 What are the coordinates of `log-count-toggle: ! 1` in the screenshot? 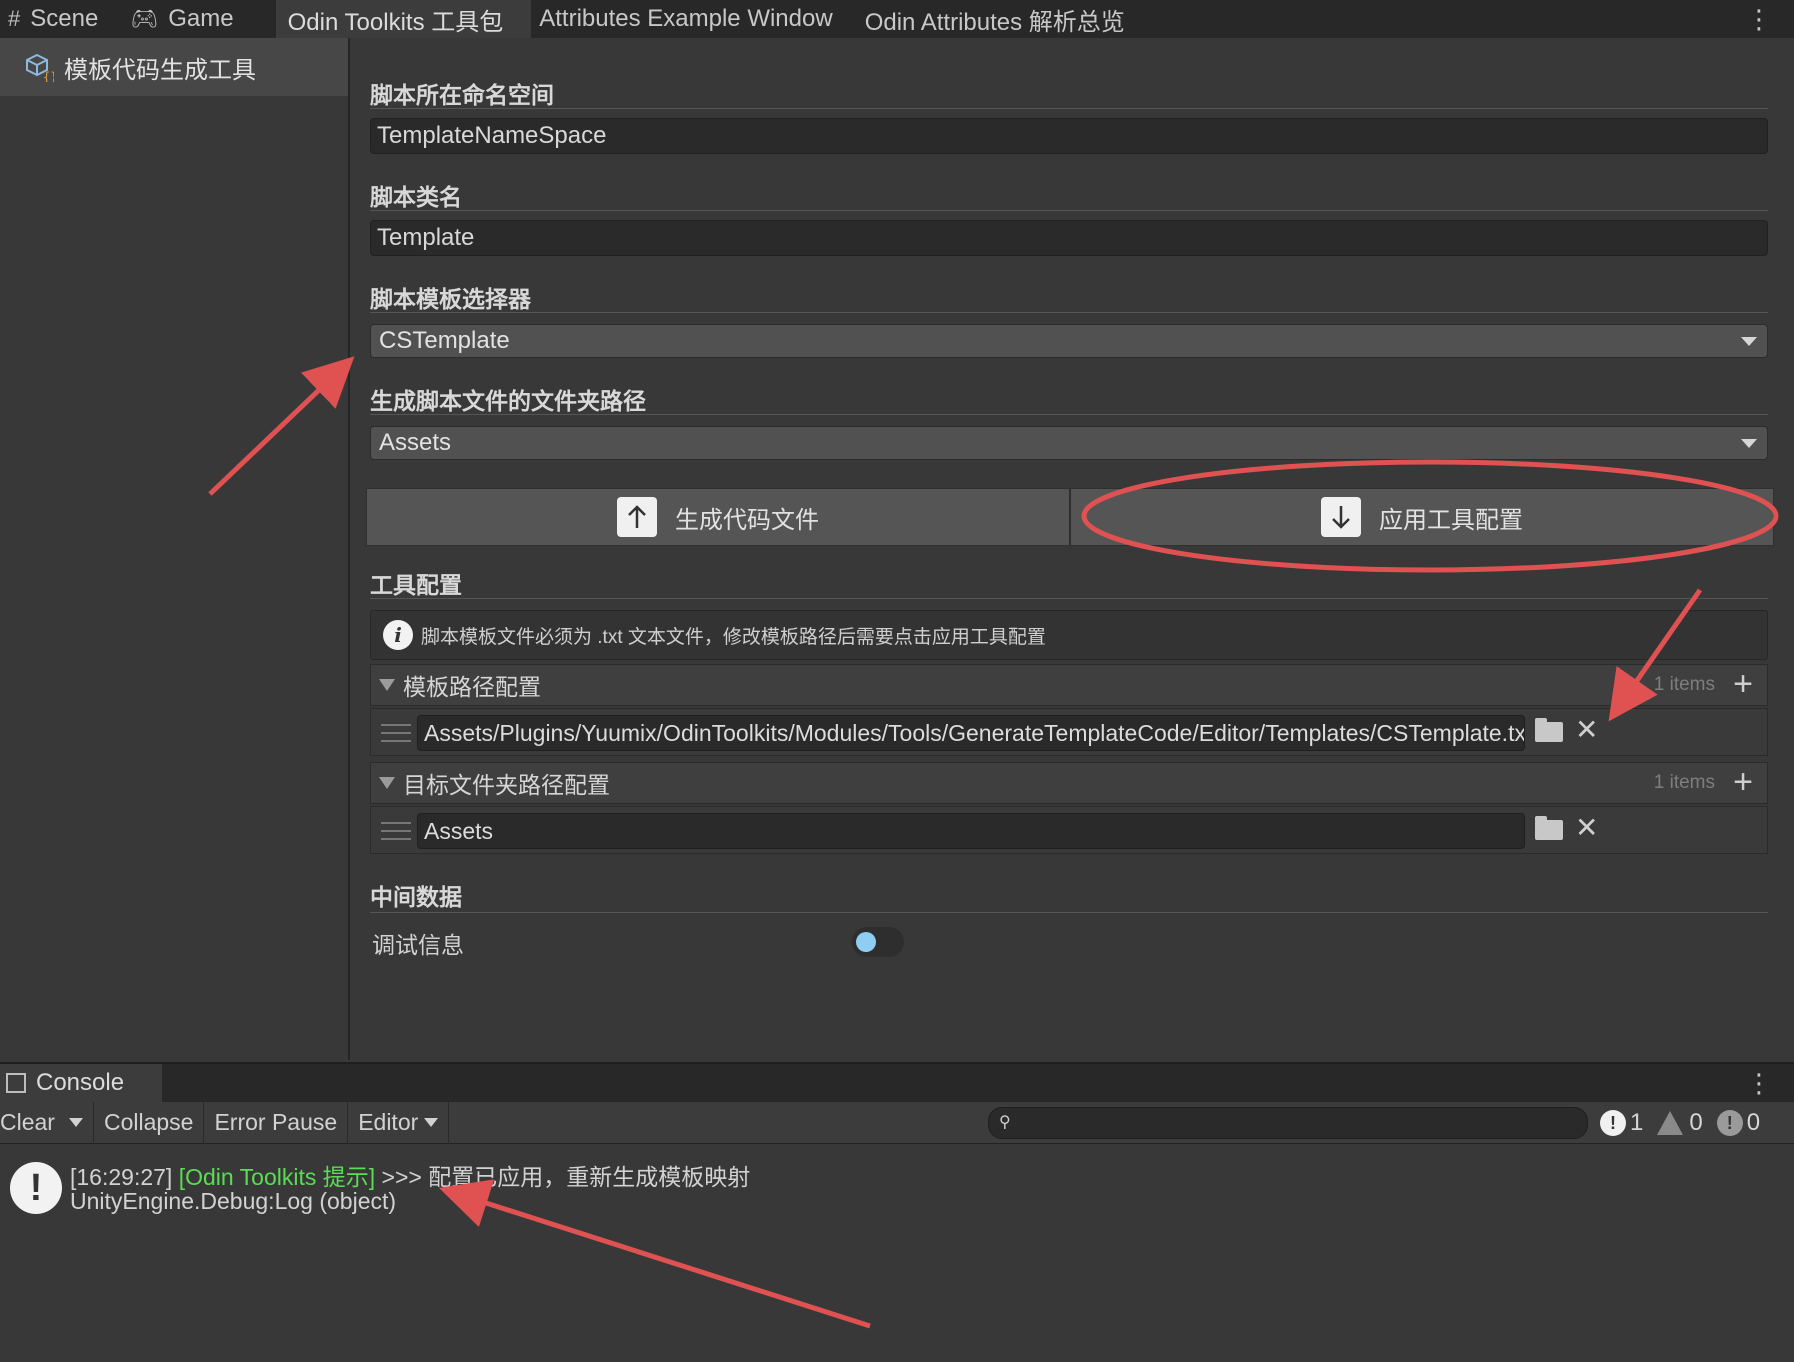 It's located at (1621, 1123).